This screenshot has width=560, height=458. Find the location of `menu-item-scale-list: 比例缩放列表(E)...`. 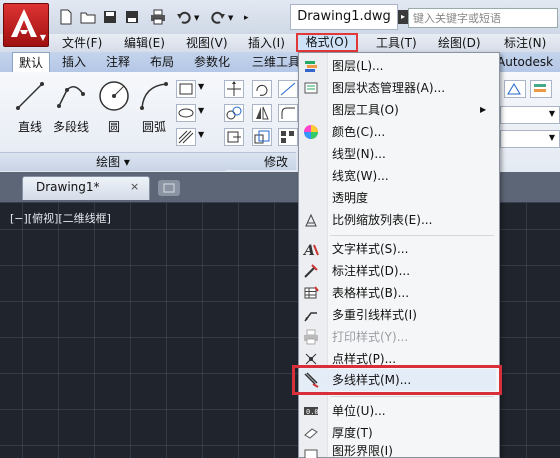

menu-item-scale-list: 比例缩放列表(E)... is located at coordinates (397, 220).